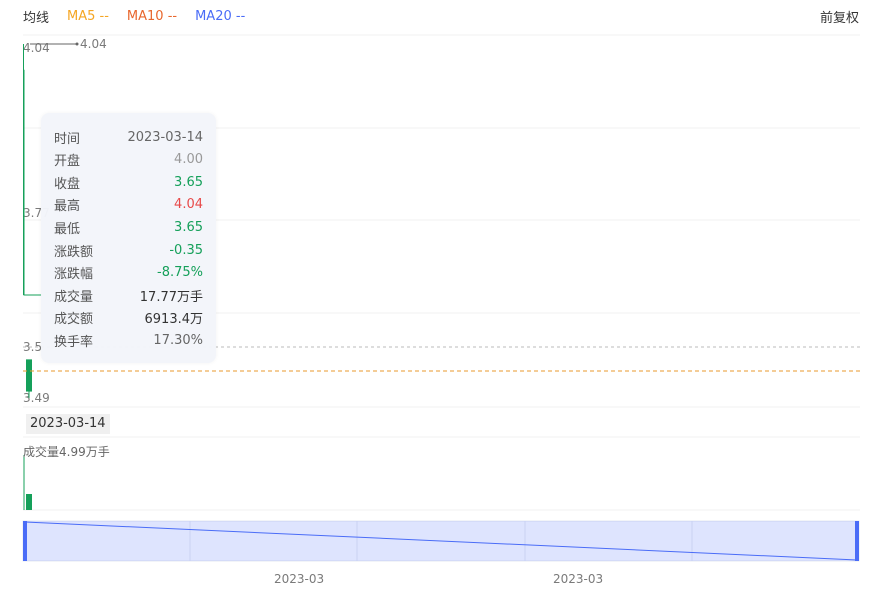 Image resolution: width=875 pixels, height=593 pixels. Describe the element at coordinates (128, 295) in the screenshot. I see `tooltip-row: 成交量 17.77万手` at that location.